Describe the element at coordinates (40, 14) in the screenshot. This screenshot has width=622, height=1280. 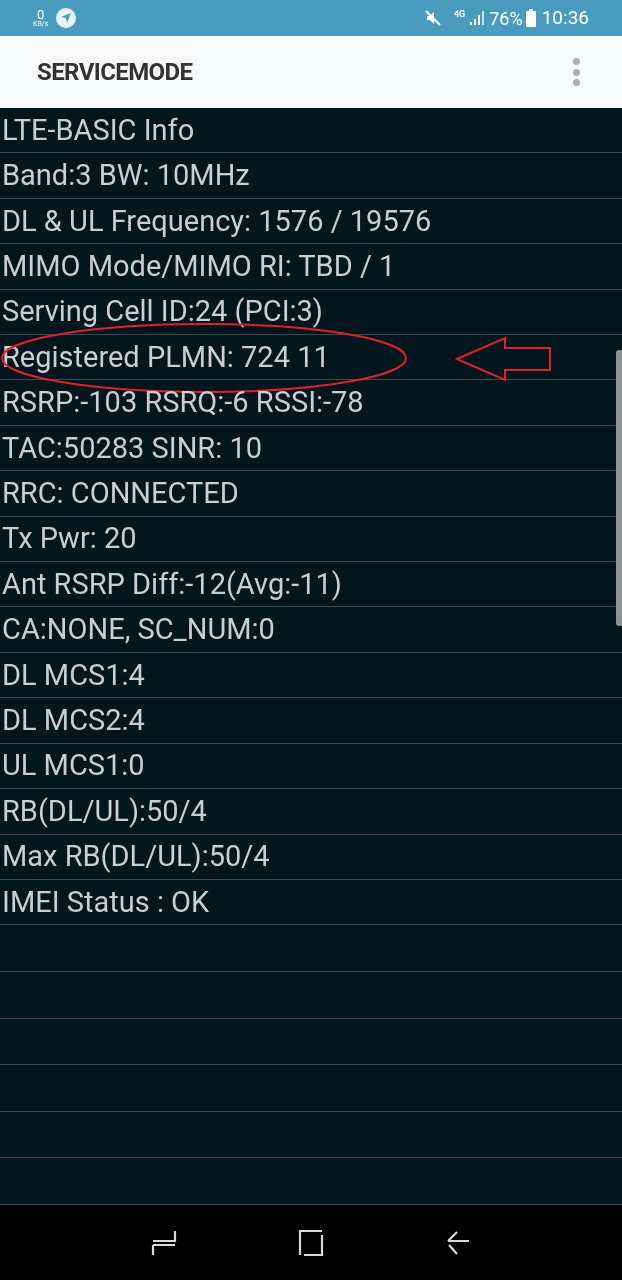
I see `speed-value: 0` at that location.